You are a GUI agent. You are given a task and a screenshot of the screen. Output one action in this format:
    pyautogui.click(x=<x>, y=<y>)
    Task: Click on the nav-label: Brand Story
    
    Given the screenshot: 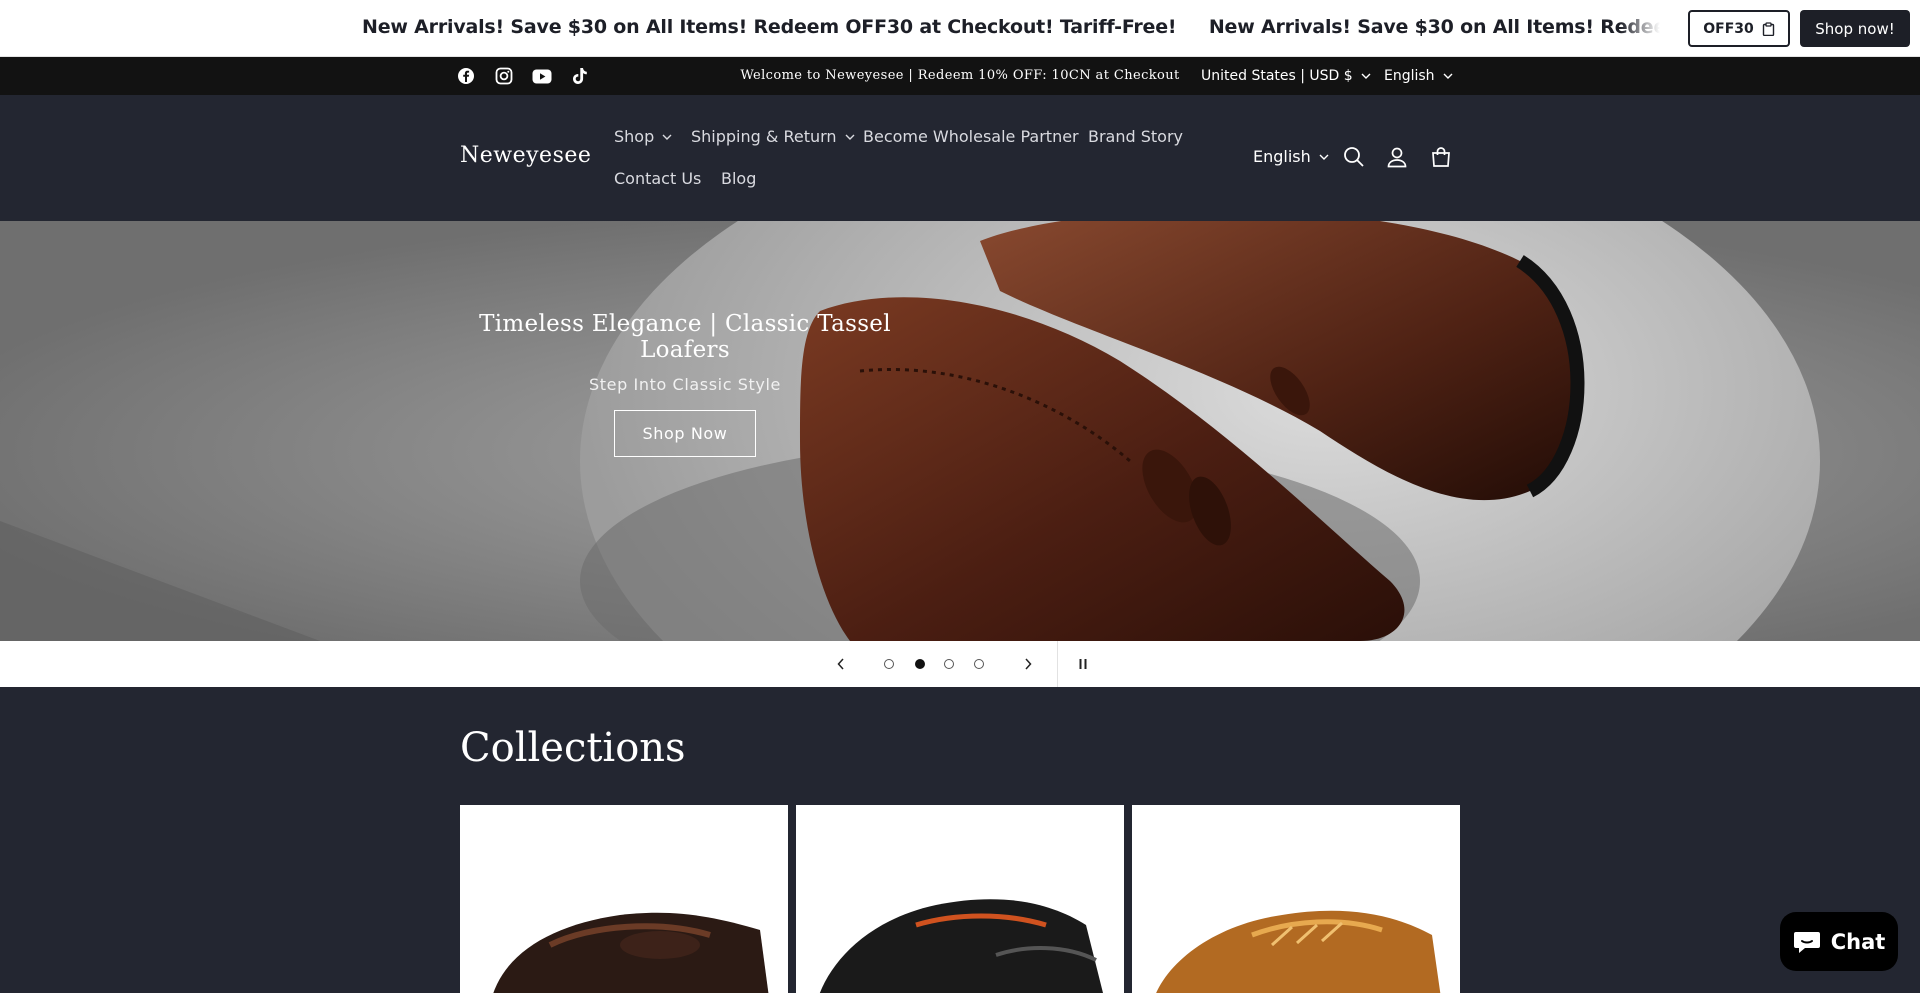 What is the action you would take?
    pyautogui.click(x=1136, y=136)
    